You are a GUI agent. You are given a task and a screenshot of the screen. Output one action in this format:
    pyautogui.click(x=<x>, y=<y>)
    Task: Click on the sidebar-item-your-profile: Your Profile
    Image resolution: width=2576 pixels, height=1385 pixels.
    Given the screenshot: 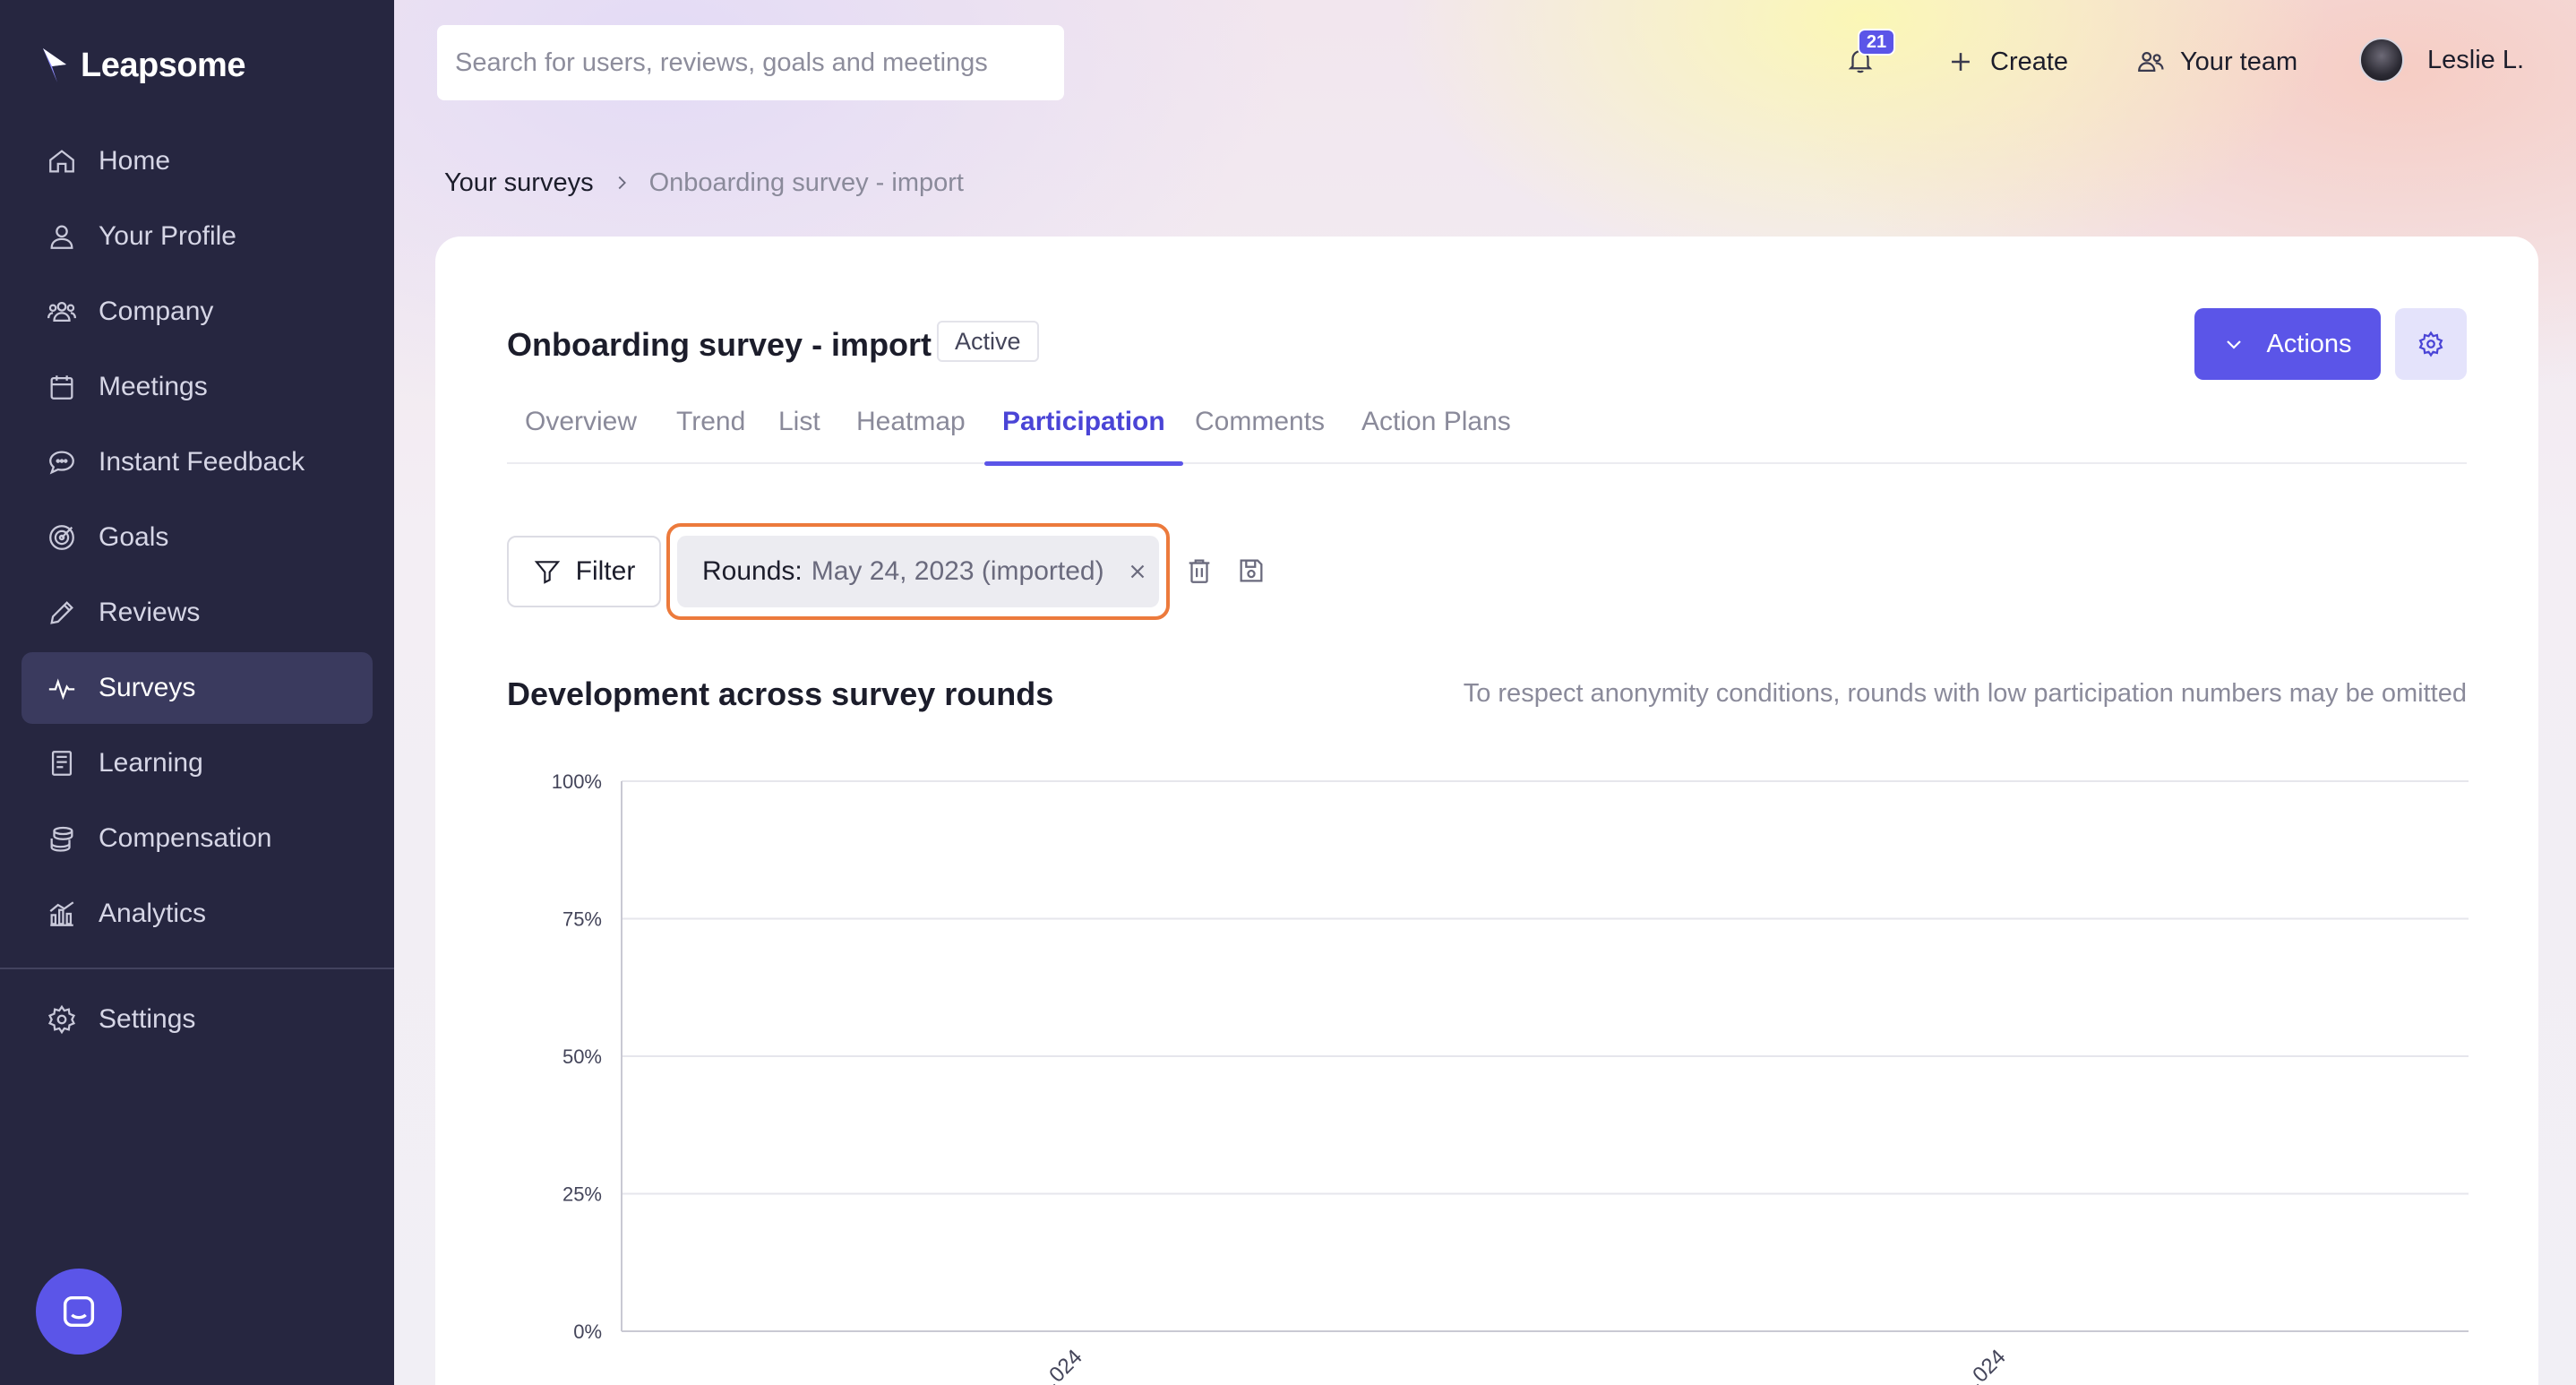 What is the action you would take?
    pyautogui.click(x=197, y=237)
    